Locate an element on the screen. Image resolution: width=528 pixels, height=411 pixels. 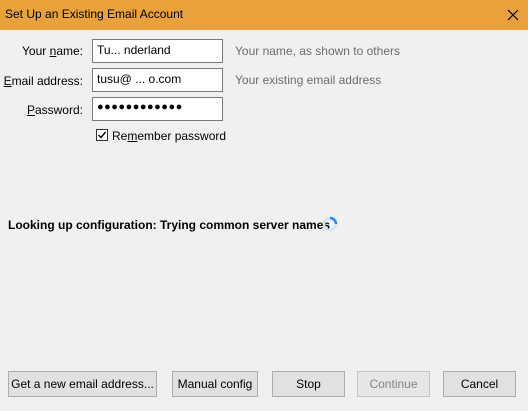
checkmark-icon is located at coordinates (102, 135).